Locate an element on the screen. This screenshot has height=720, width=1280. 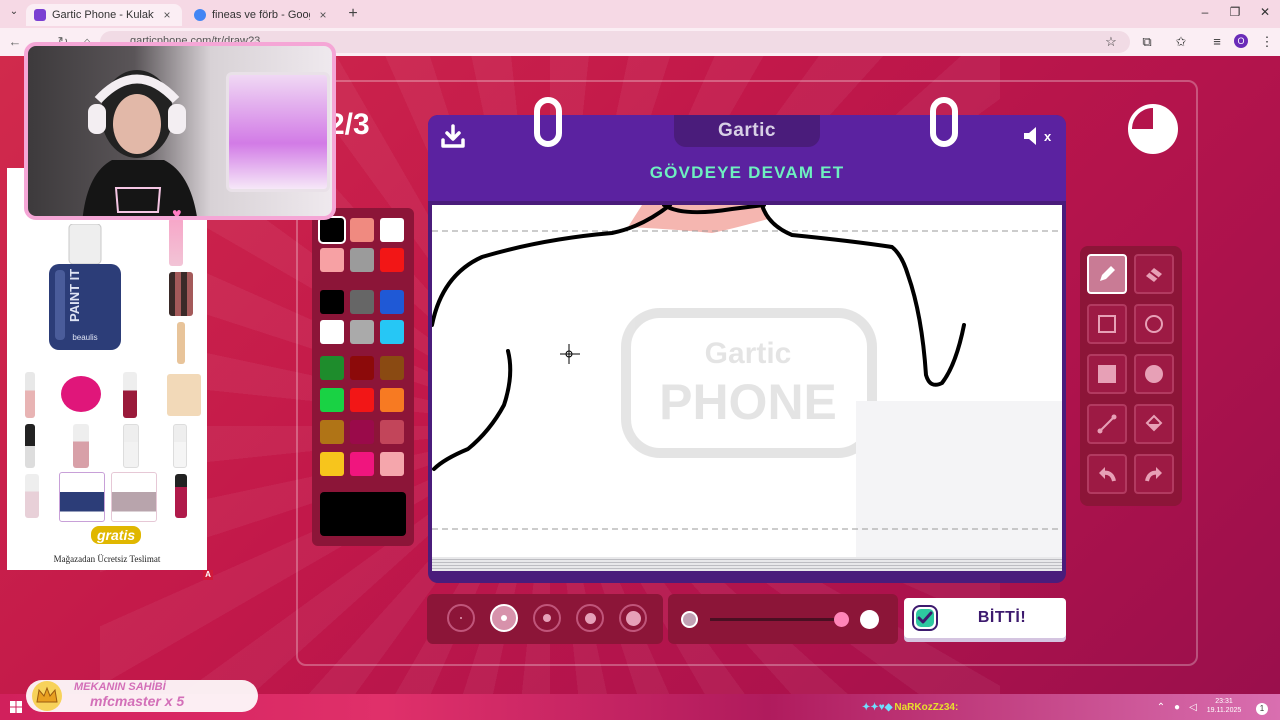
profile-avatar: O is located at coordinates (1241, 41).